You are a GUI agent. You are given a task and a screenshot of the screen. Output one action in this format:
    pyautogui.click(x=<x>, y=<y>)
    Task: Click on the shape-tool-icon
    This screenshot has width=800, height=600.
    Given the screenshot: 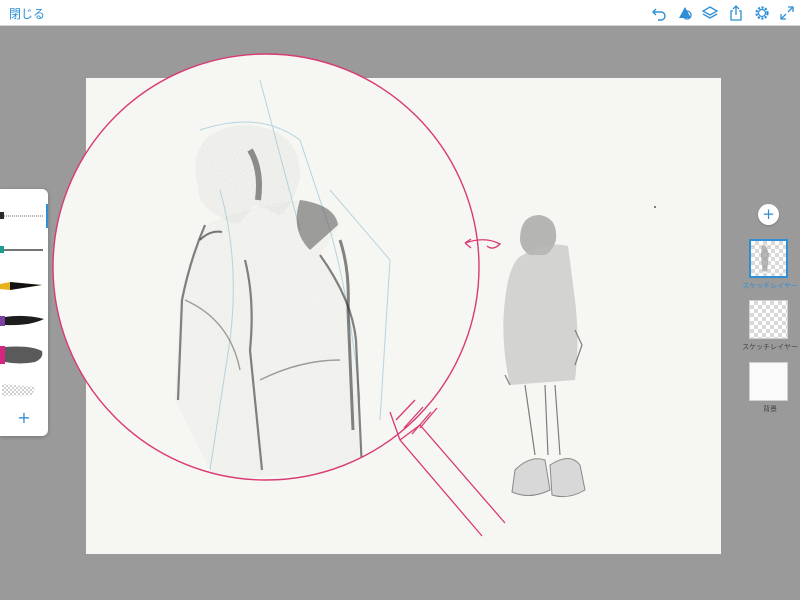 What is the action you would take?
    pyautogui.click(x=685, y=13)
    